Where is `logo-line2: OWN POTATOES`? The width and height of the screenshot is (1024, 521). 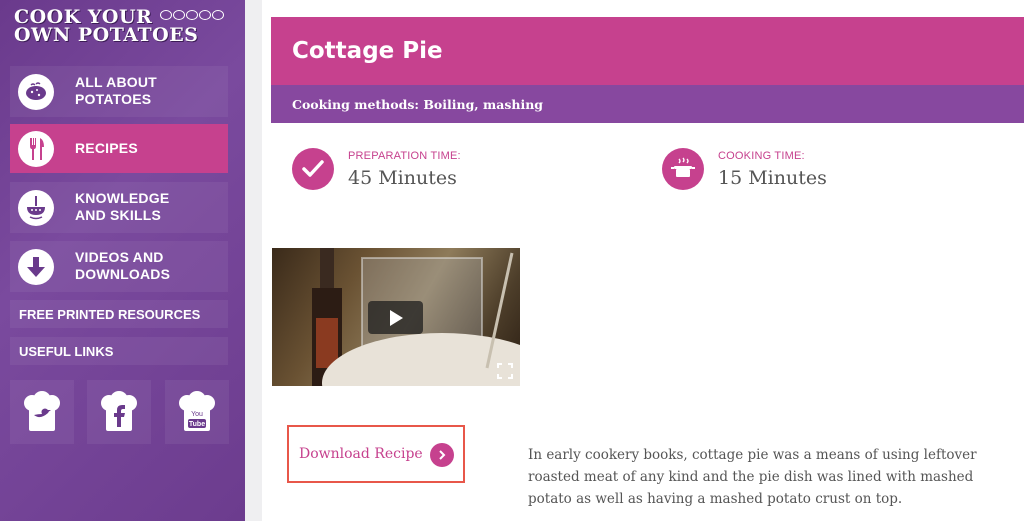 logo-line2: OWN POTATOES is located at coordinates (106, 35).